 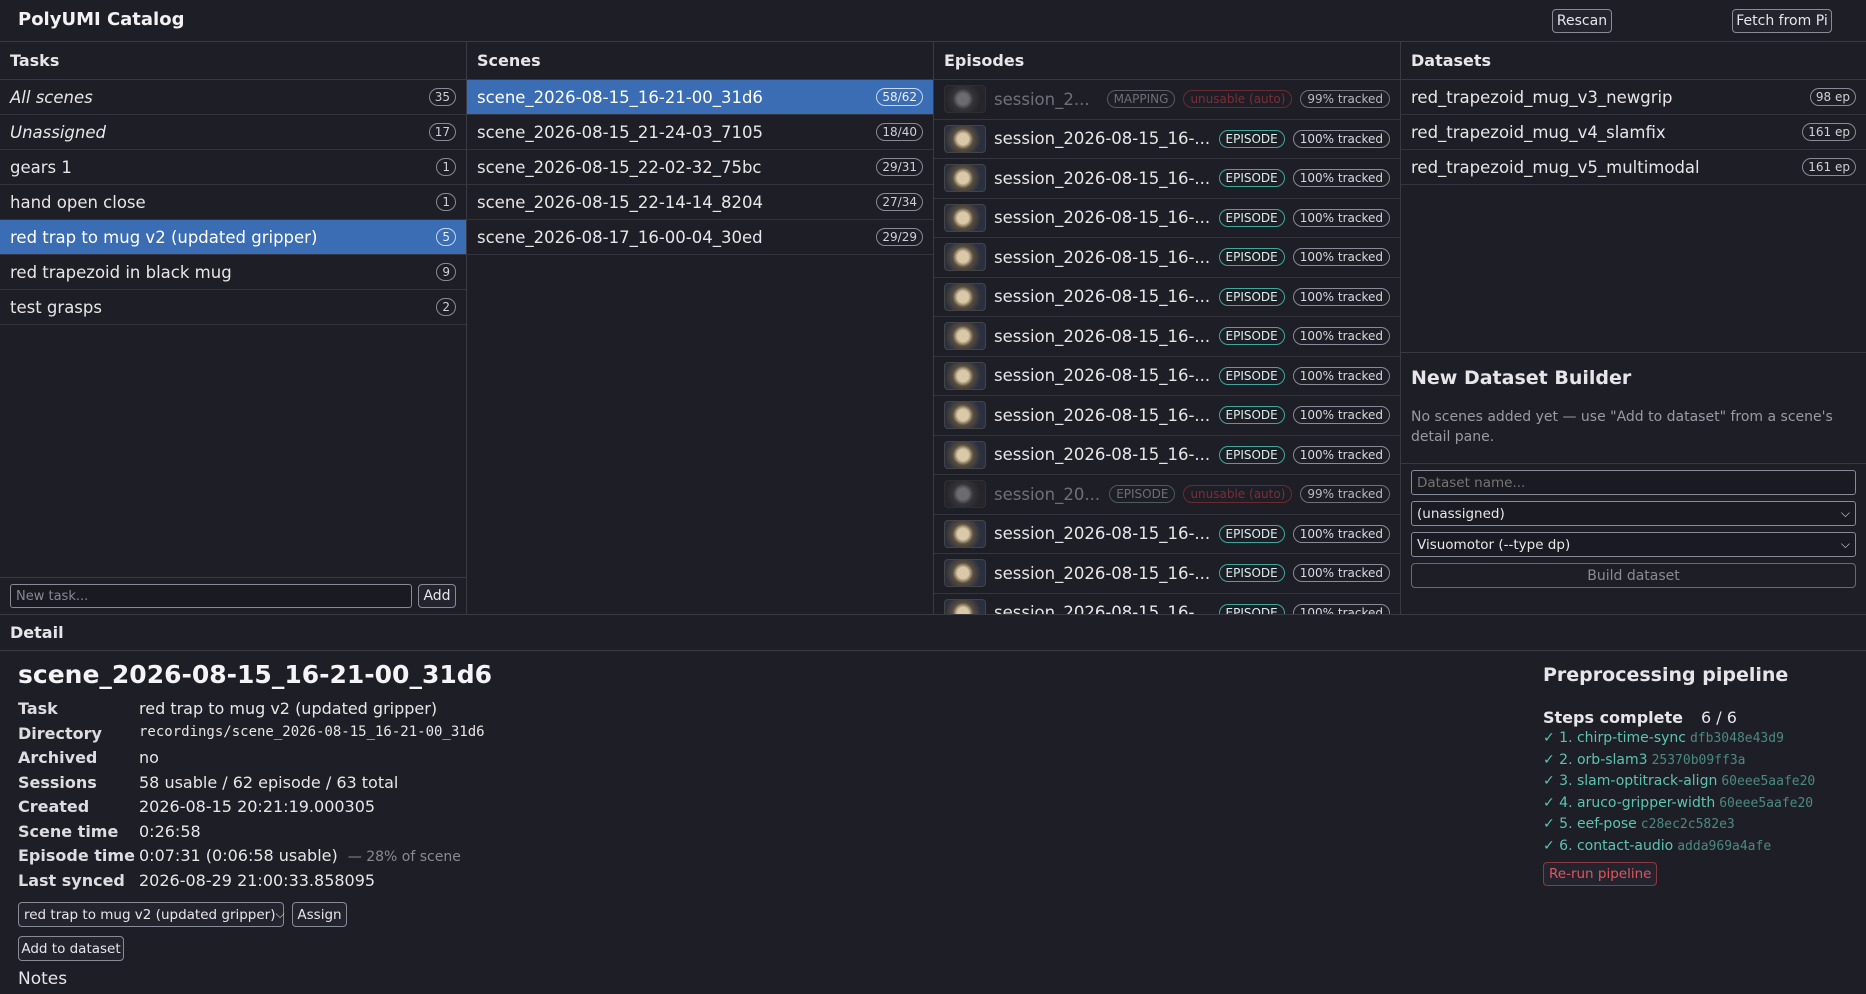 I want to click on scene-item: scene_2026-08-15_22-02-32_75bc 29/31, so click(x=700, y=167).